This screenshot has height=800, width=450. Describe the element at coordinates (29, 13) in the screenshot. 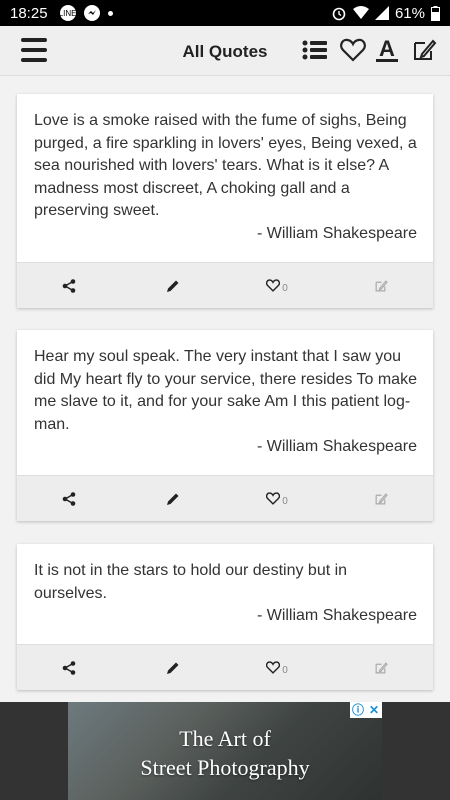

I see `status-time: 18:25` at that location.